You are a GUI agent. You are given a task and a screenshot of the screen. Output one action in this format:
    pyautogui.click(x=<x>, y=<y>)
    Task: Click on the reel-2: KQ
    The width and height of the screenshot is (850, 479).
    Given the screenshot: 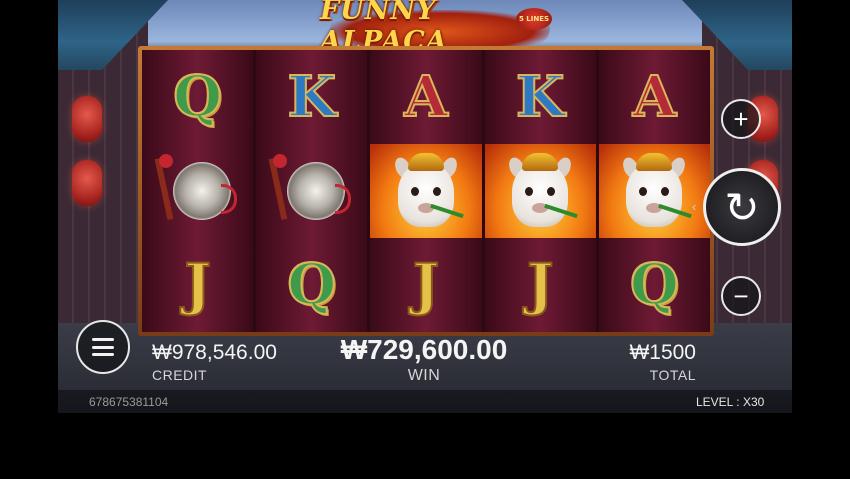 What is the action you would take?
    pyautogui.click(x=312, y=191)
    